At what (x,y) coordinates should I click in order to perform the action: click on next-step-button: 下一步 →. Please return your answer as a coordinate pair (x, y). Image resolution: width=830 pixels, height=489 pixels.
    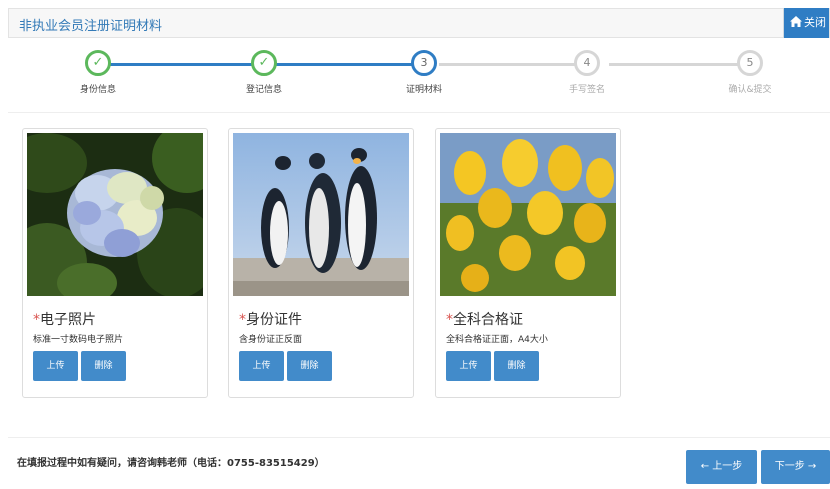
    Looking at the image, I should click on (795, 467).